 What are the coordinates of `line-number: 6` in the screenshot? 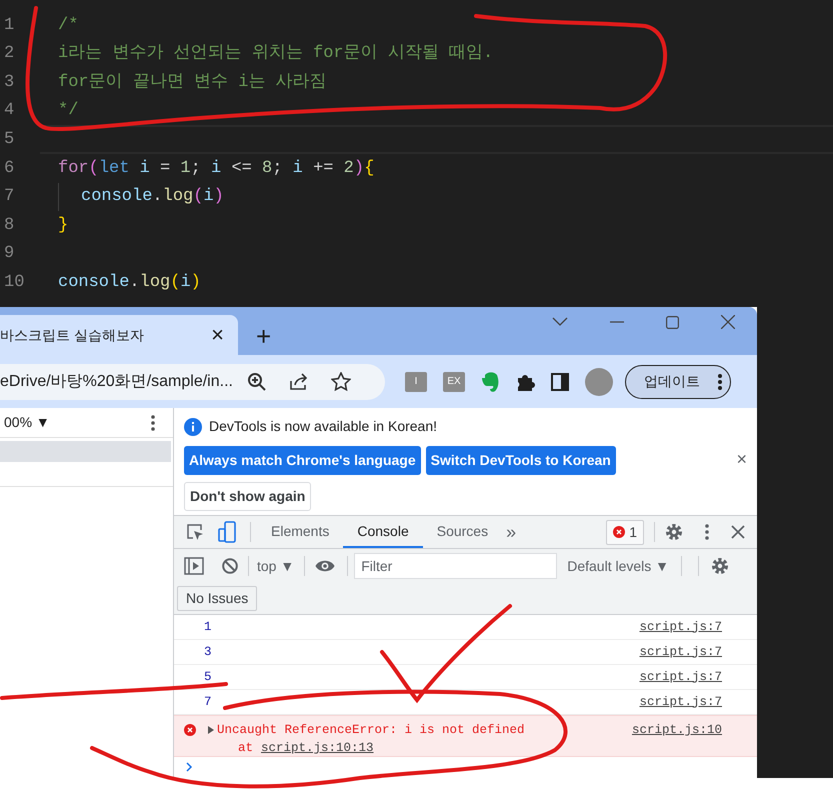 It's located at (9, 169).